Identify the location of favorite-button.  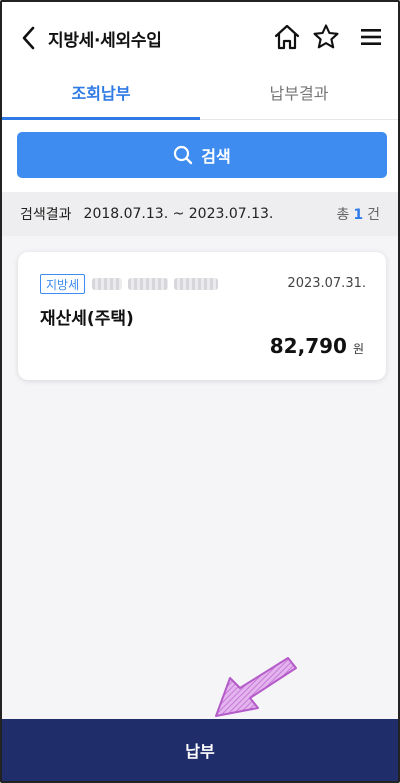
(326, 37).